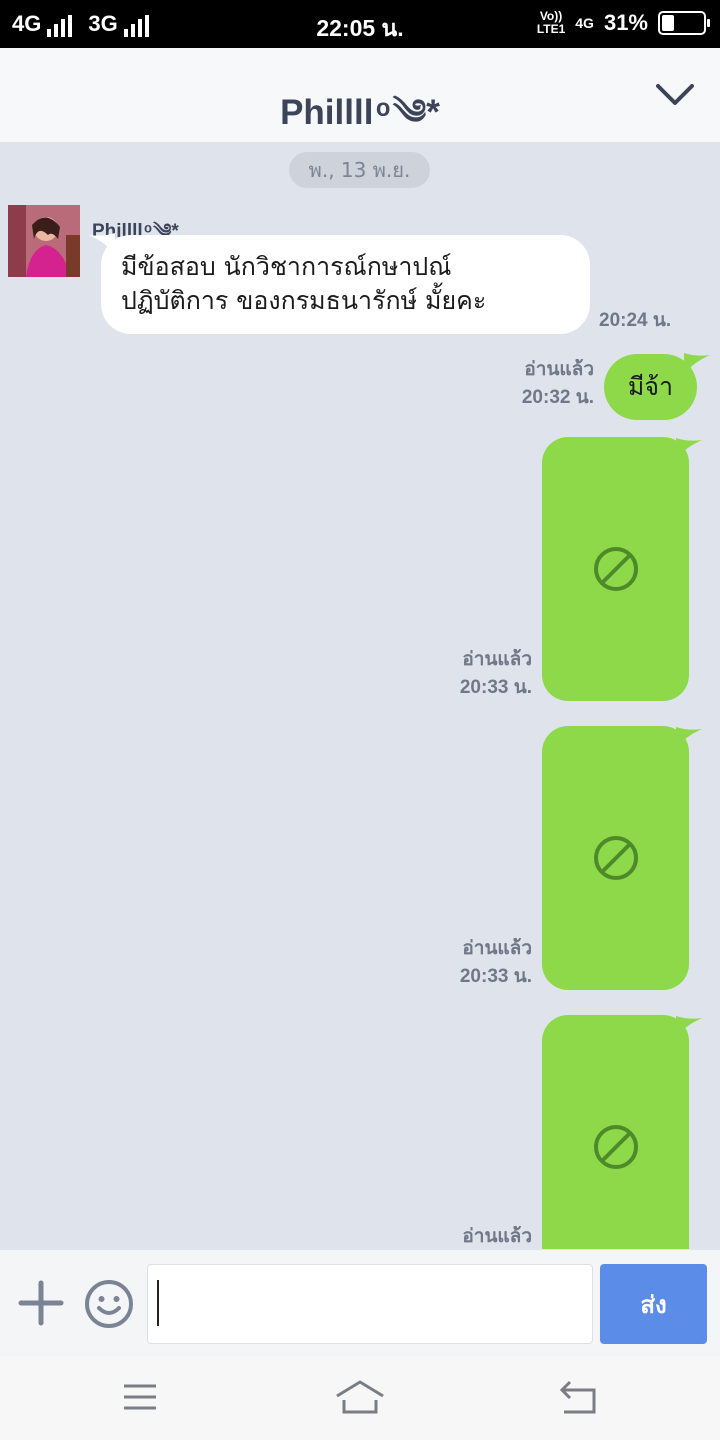 The image size is (720, 1440). What do you see at coordinates (668, 23) in the screenshot?
I see `battery-fill` at bounding box center [668, 23].